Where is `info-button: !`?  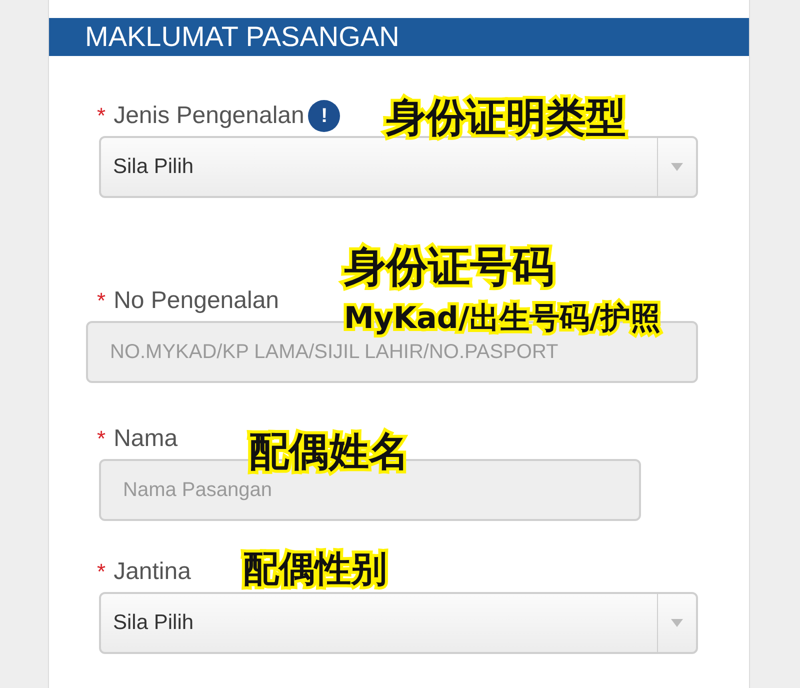 info-button: ! is located at coordinates (324, 116).